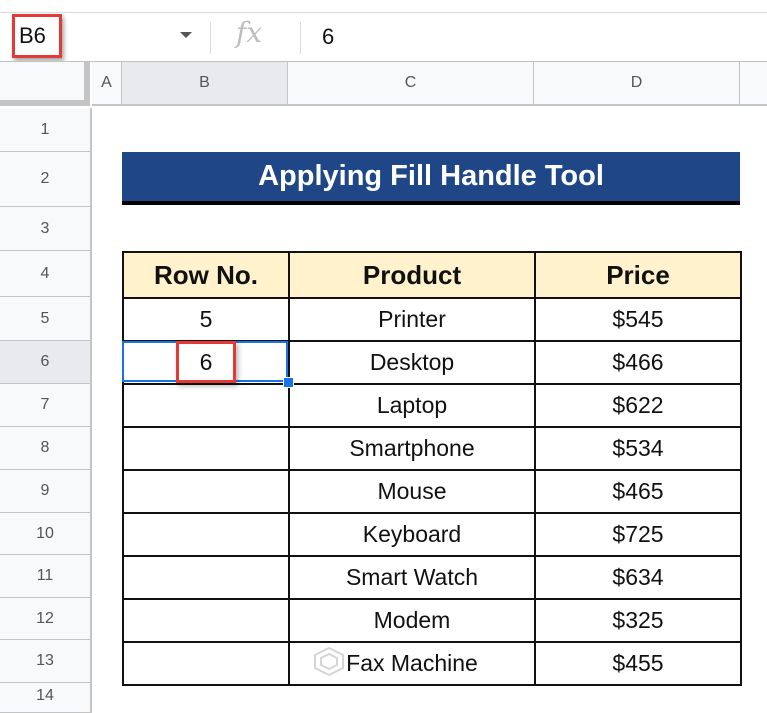 Image resolution: width=767 pixels, height=713 pixels. What do you see at coordinates (46, 619) in the screenshot?
I see `row-header-12: 12` at bounding box center [46, 619].